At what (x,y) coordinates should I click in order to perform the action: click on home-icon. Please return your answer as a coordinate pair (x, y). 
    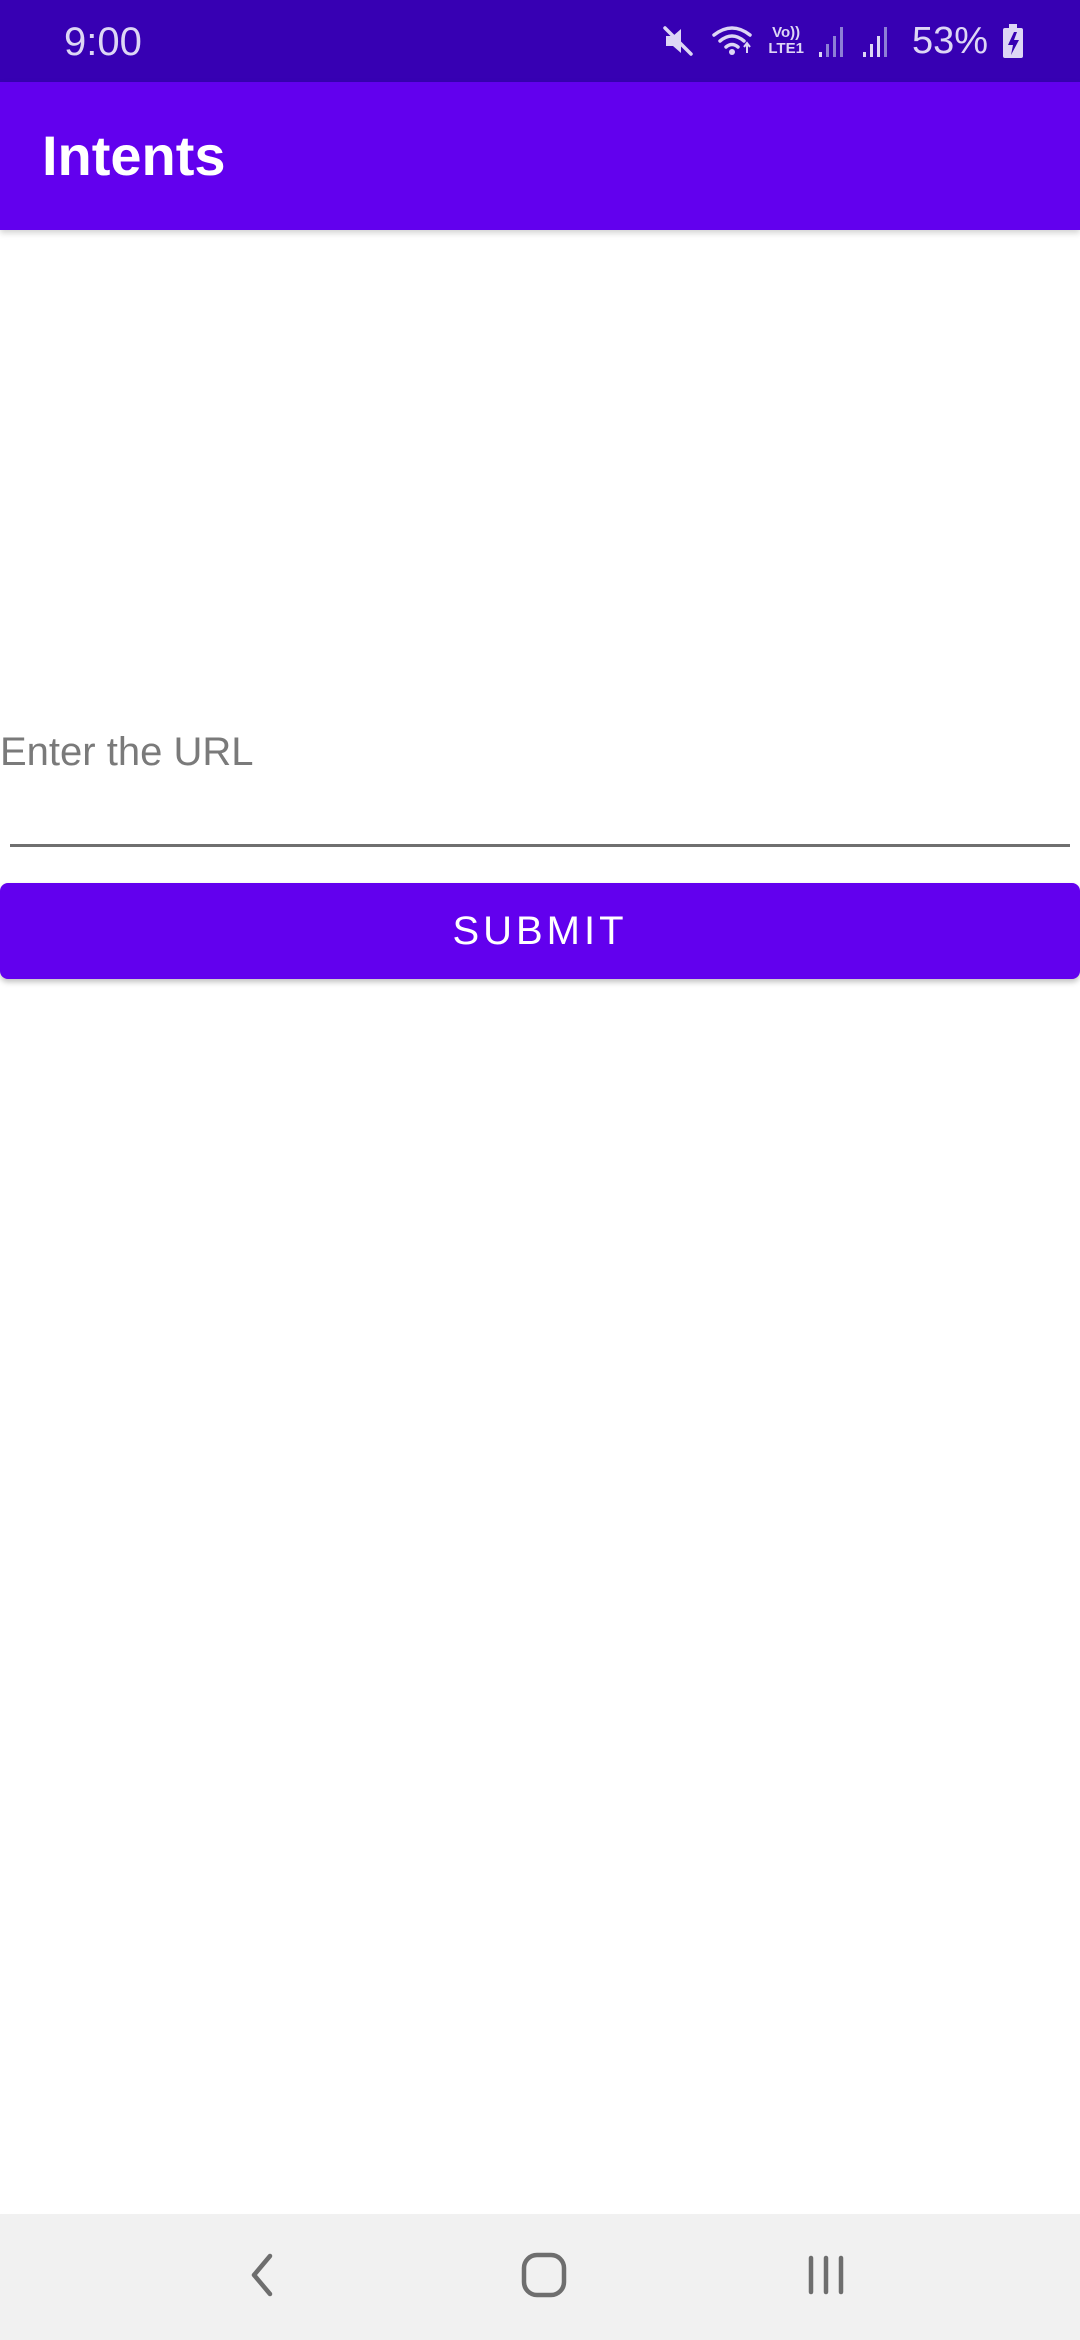
    Looking at the image, I should click on (544, 2277).